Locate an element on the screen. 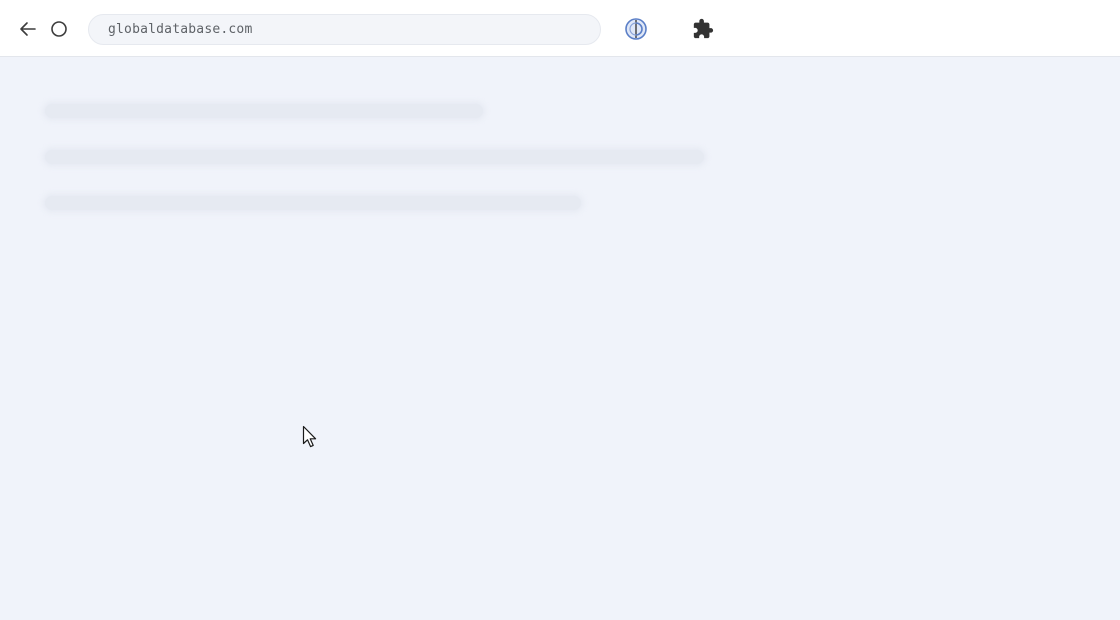 This screenshot has width=1120, height=620. extension-logo-icon is located at coordinates (636, 29).